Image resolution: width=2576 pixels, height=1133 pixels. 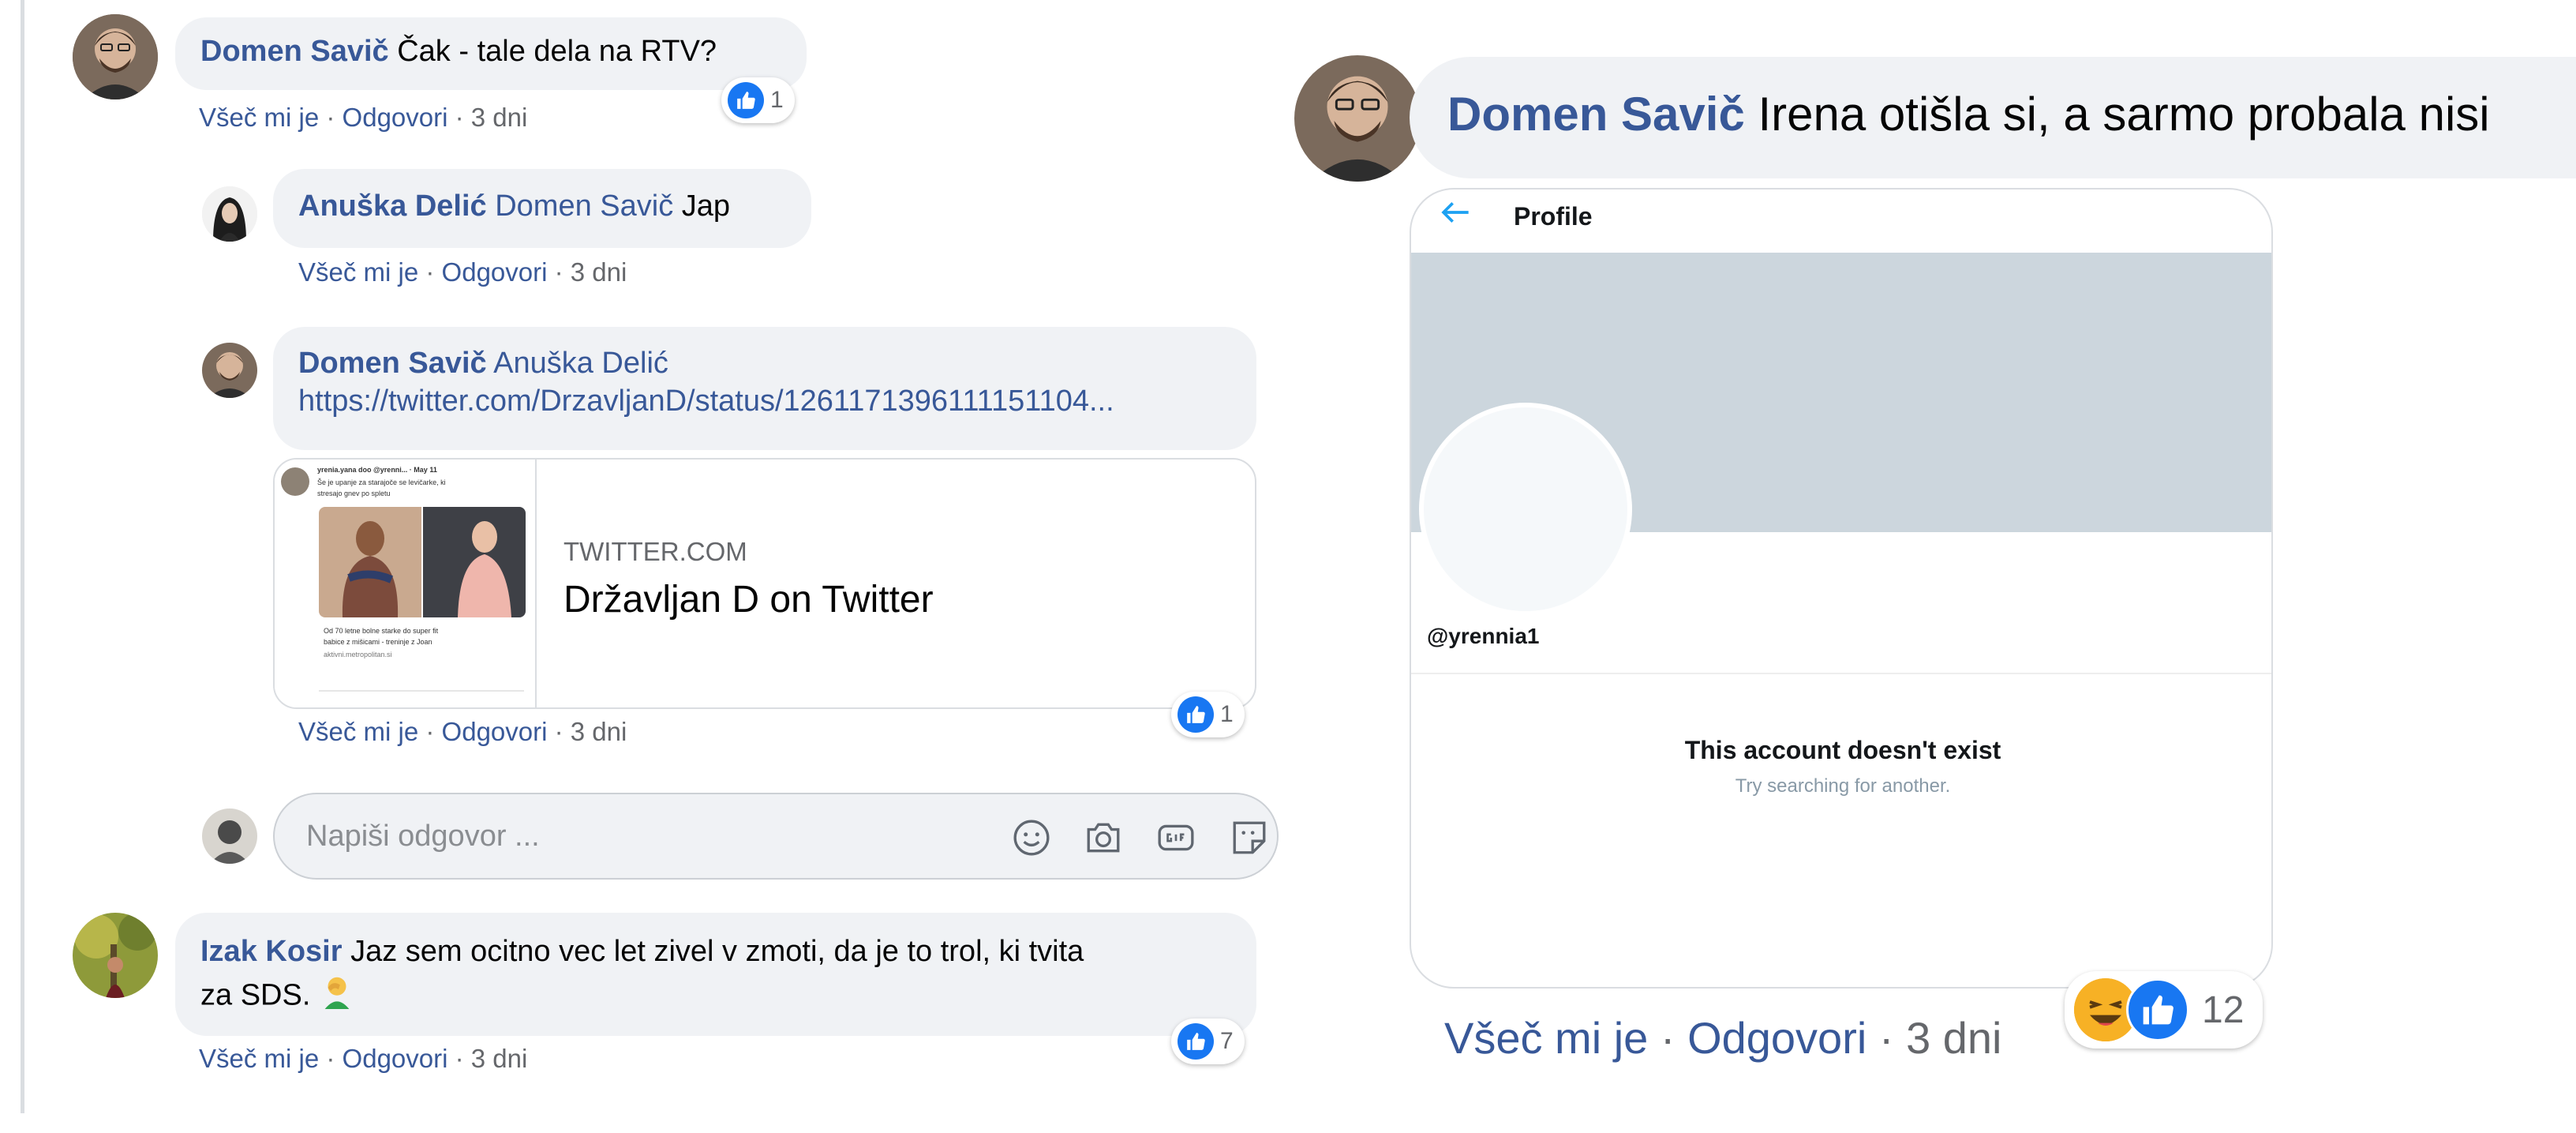 I want to click on comment-text: Irena otišla si, a sarmo probala nisi, so click(x=2124, y=114).